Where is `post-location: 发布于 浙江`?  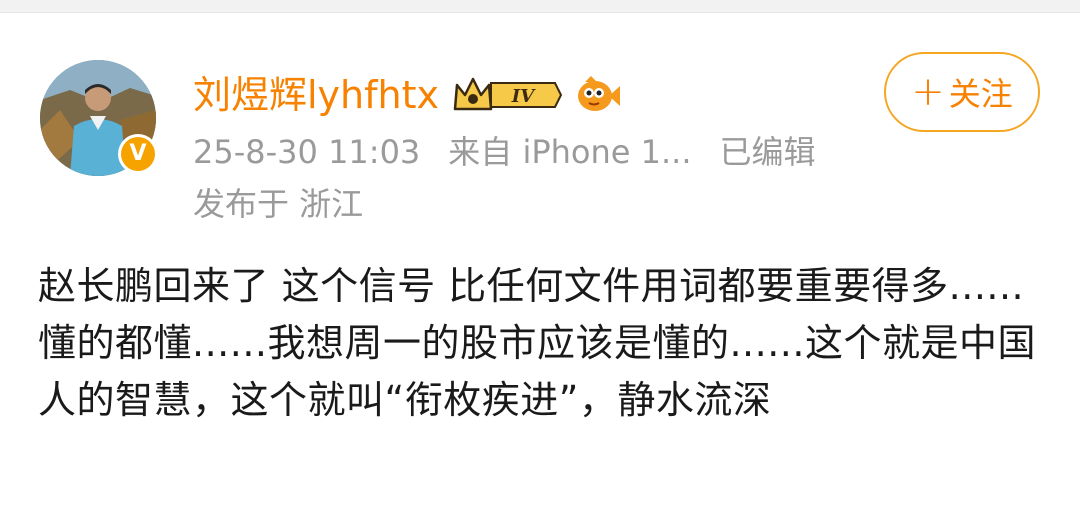 post-location: 发布于 浙江 is located at coordinates (278, 204).